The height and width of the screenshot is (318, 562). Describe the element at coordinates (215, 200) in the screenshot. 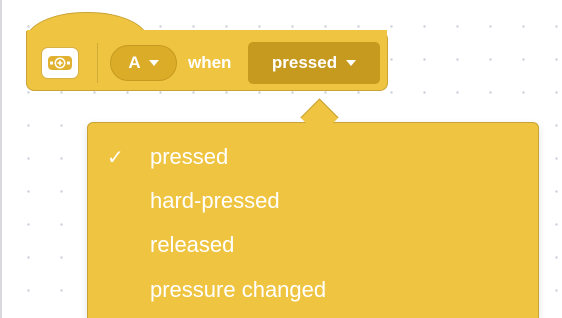

I see `menu-item-label: hard-pressed` at that location.